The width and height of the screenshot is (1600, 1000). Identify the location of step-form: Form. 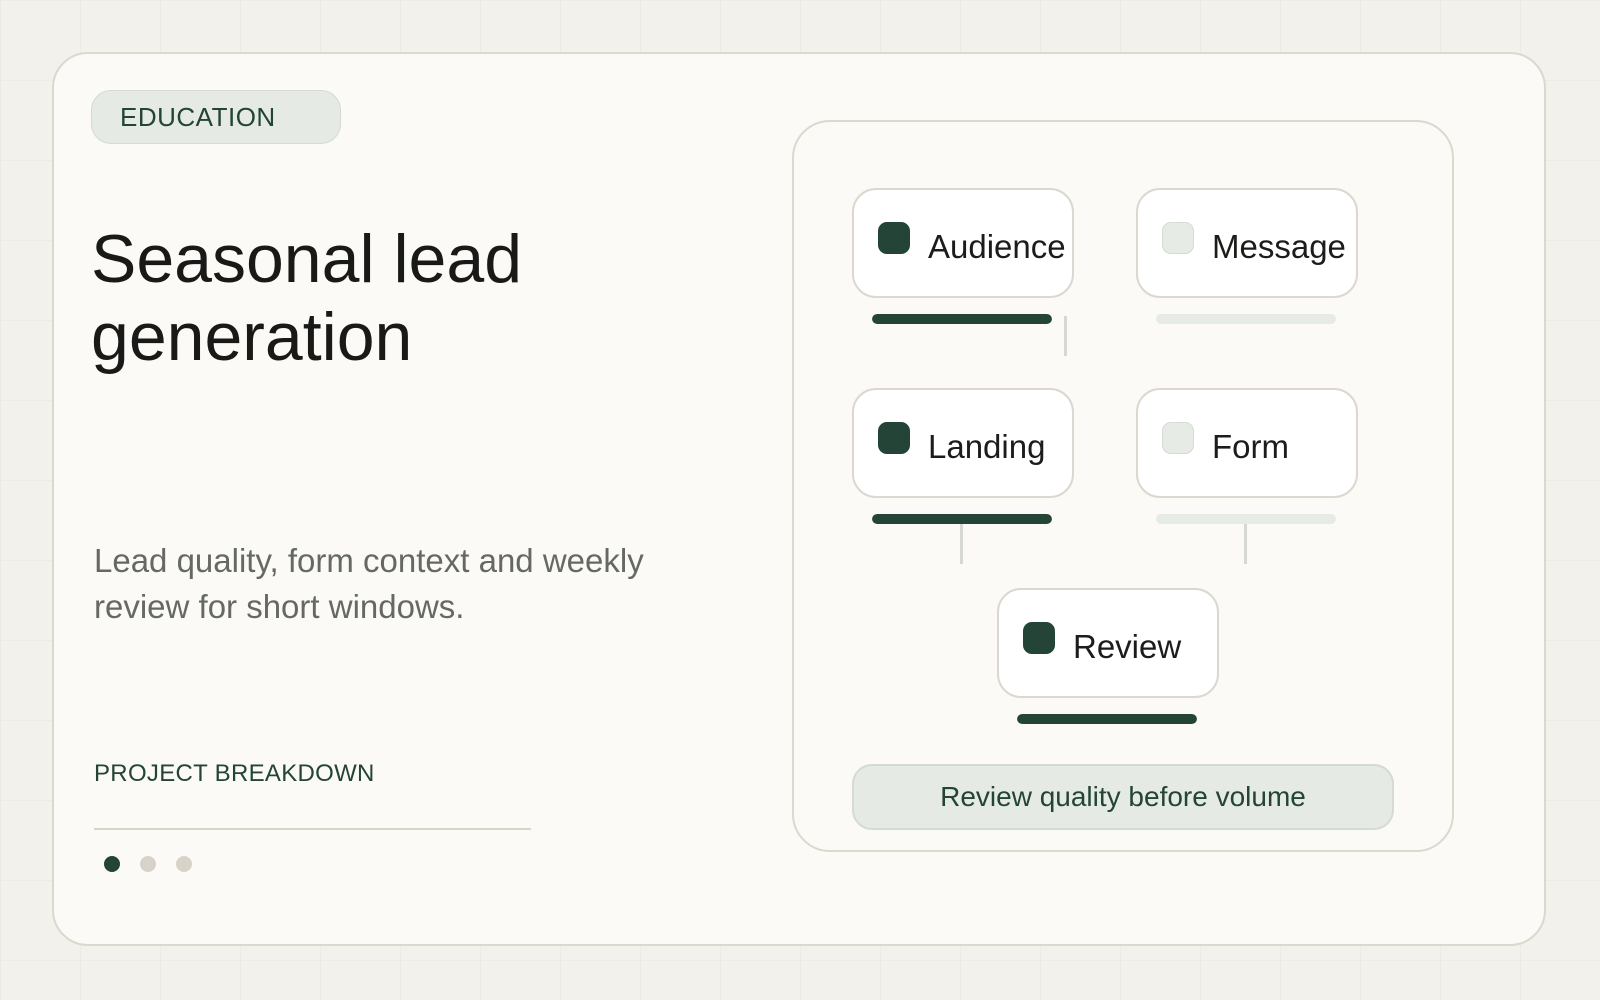
(1247, 443).